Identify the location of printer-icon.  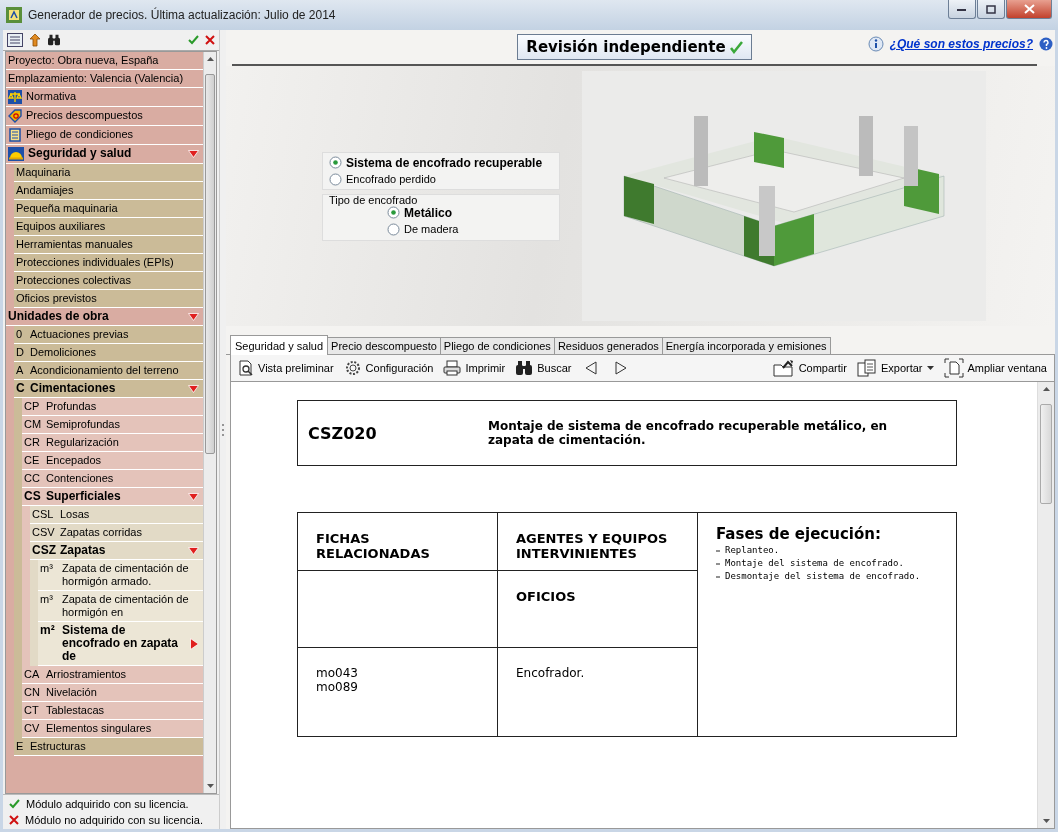
(452, 368).